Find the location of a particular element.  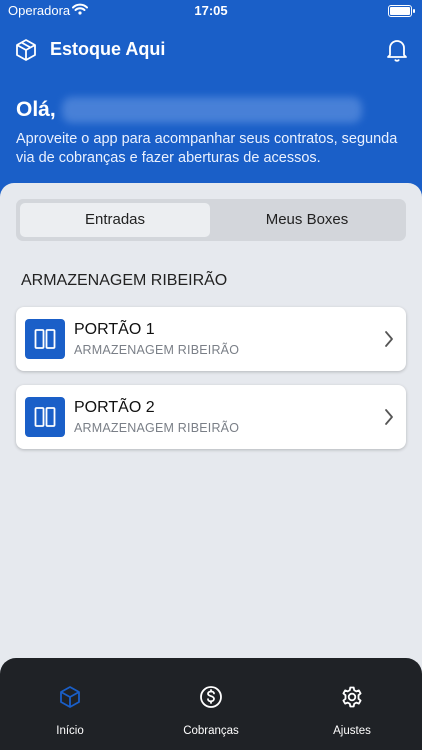

gate-title: PORTÃO 1 is located at coordinates (114, 329).